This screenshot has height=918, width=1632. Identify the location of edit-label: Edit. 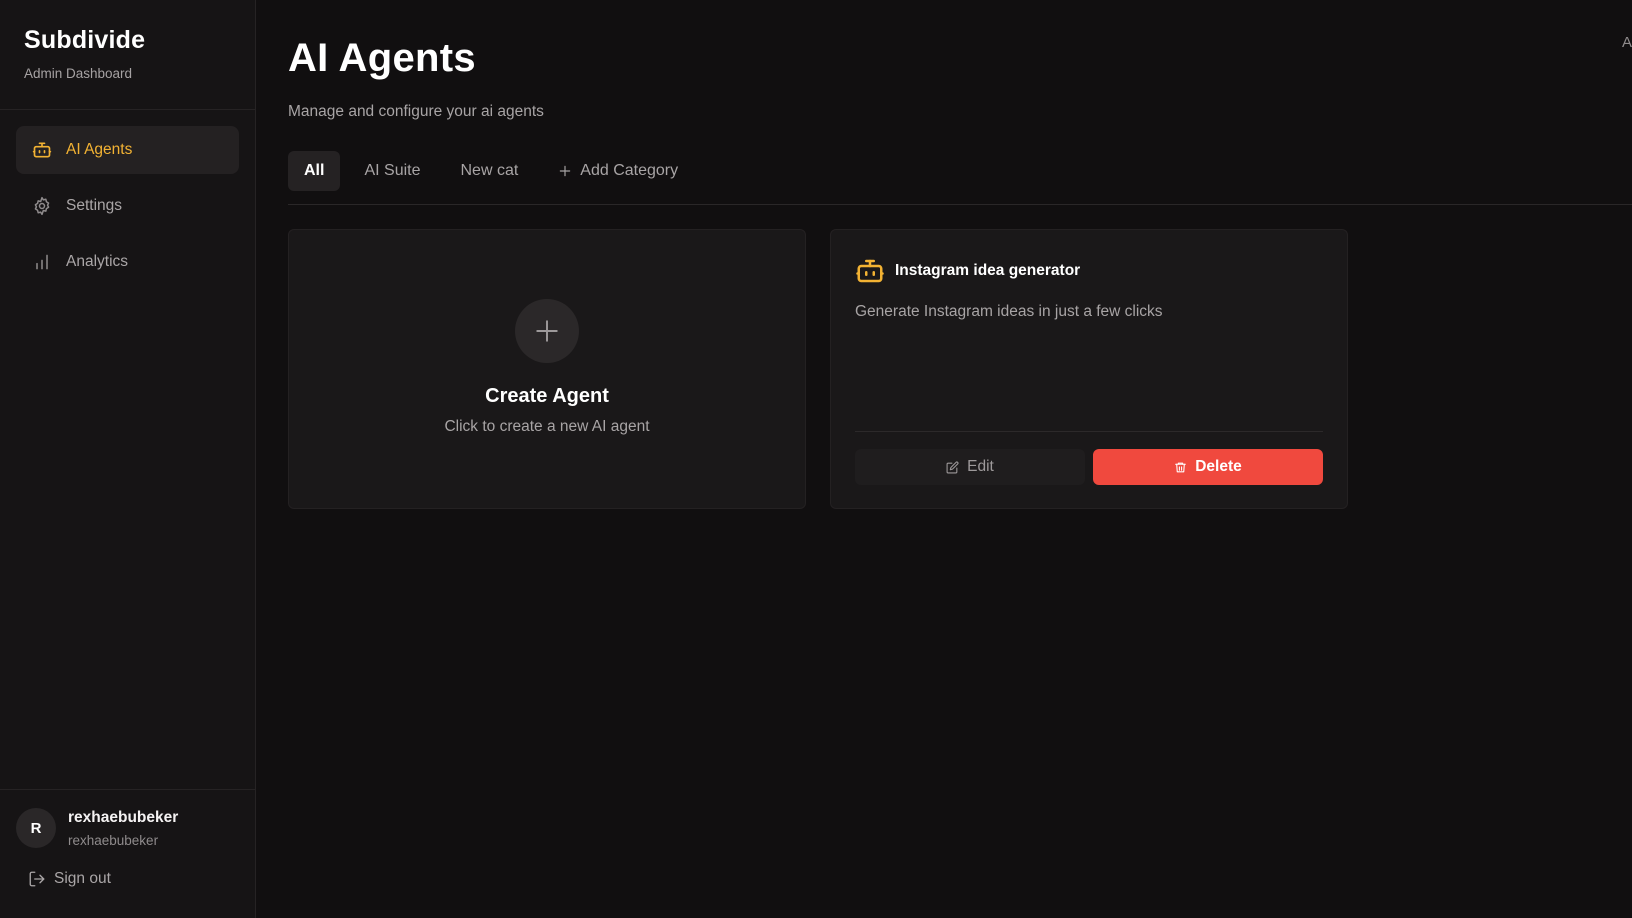
(980, 466).